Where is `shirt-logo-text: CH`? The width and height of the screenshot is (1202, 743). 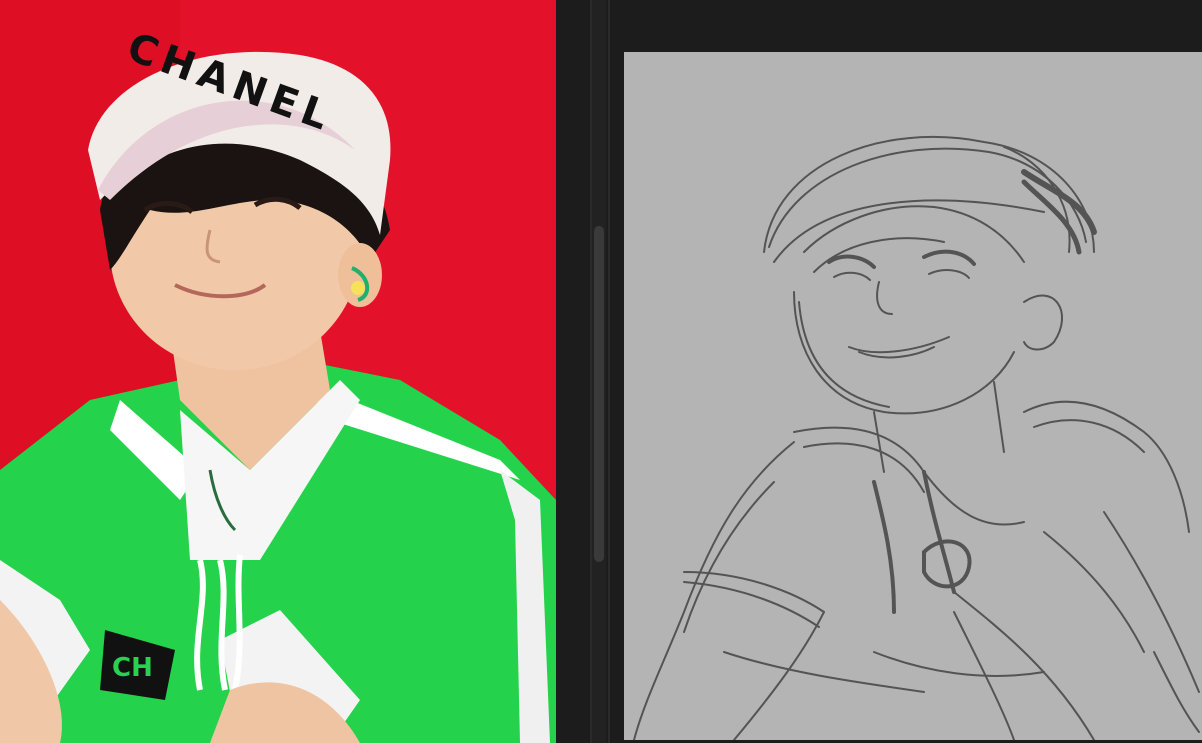 shirt-logo-text: CH is located at coordinates (132, 668).